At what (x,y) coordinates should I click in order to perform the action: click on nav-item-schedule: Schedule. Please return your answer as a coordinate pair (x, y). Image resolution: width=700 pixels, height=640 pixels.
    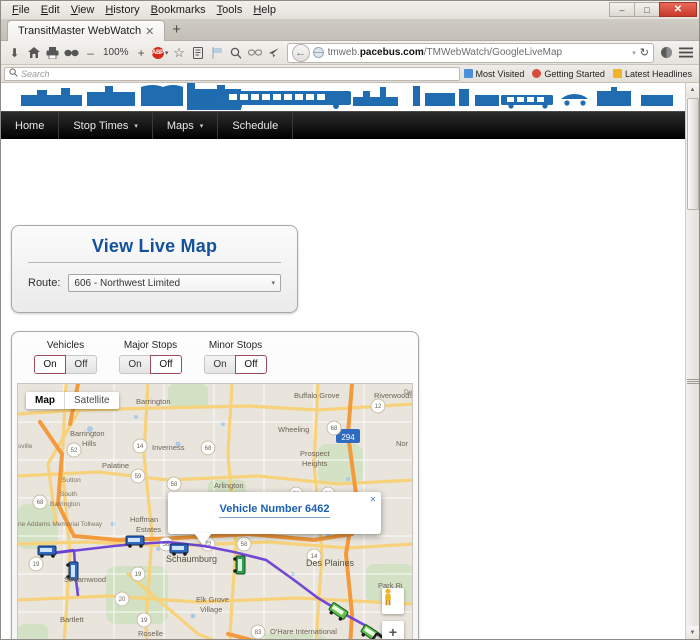
    Looking at the image, I should click on (256, 125).